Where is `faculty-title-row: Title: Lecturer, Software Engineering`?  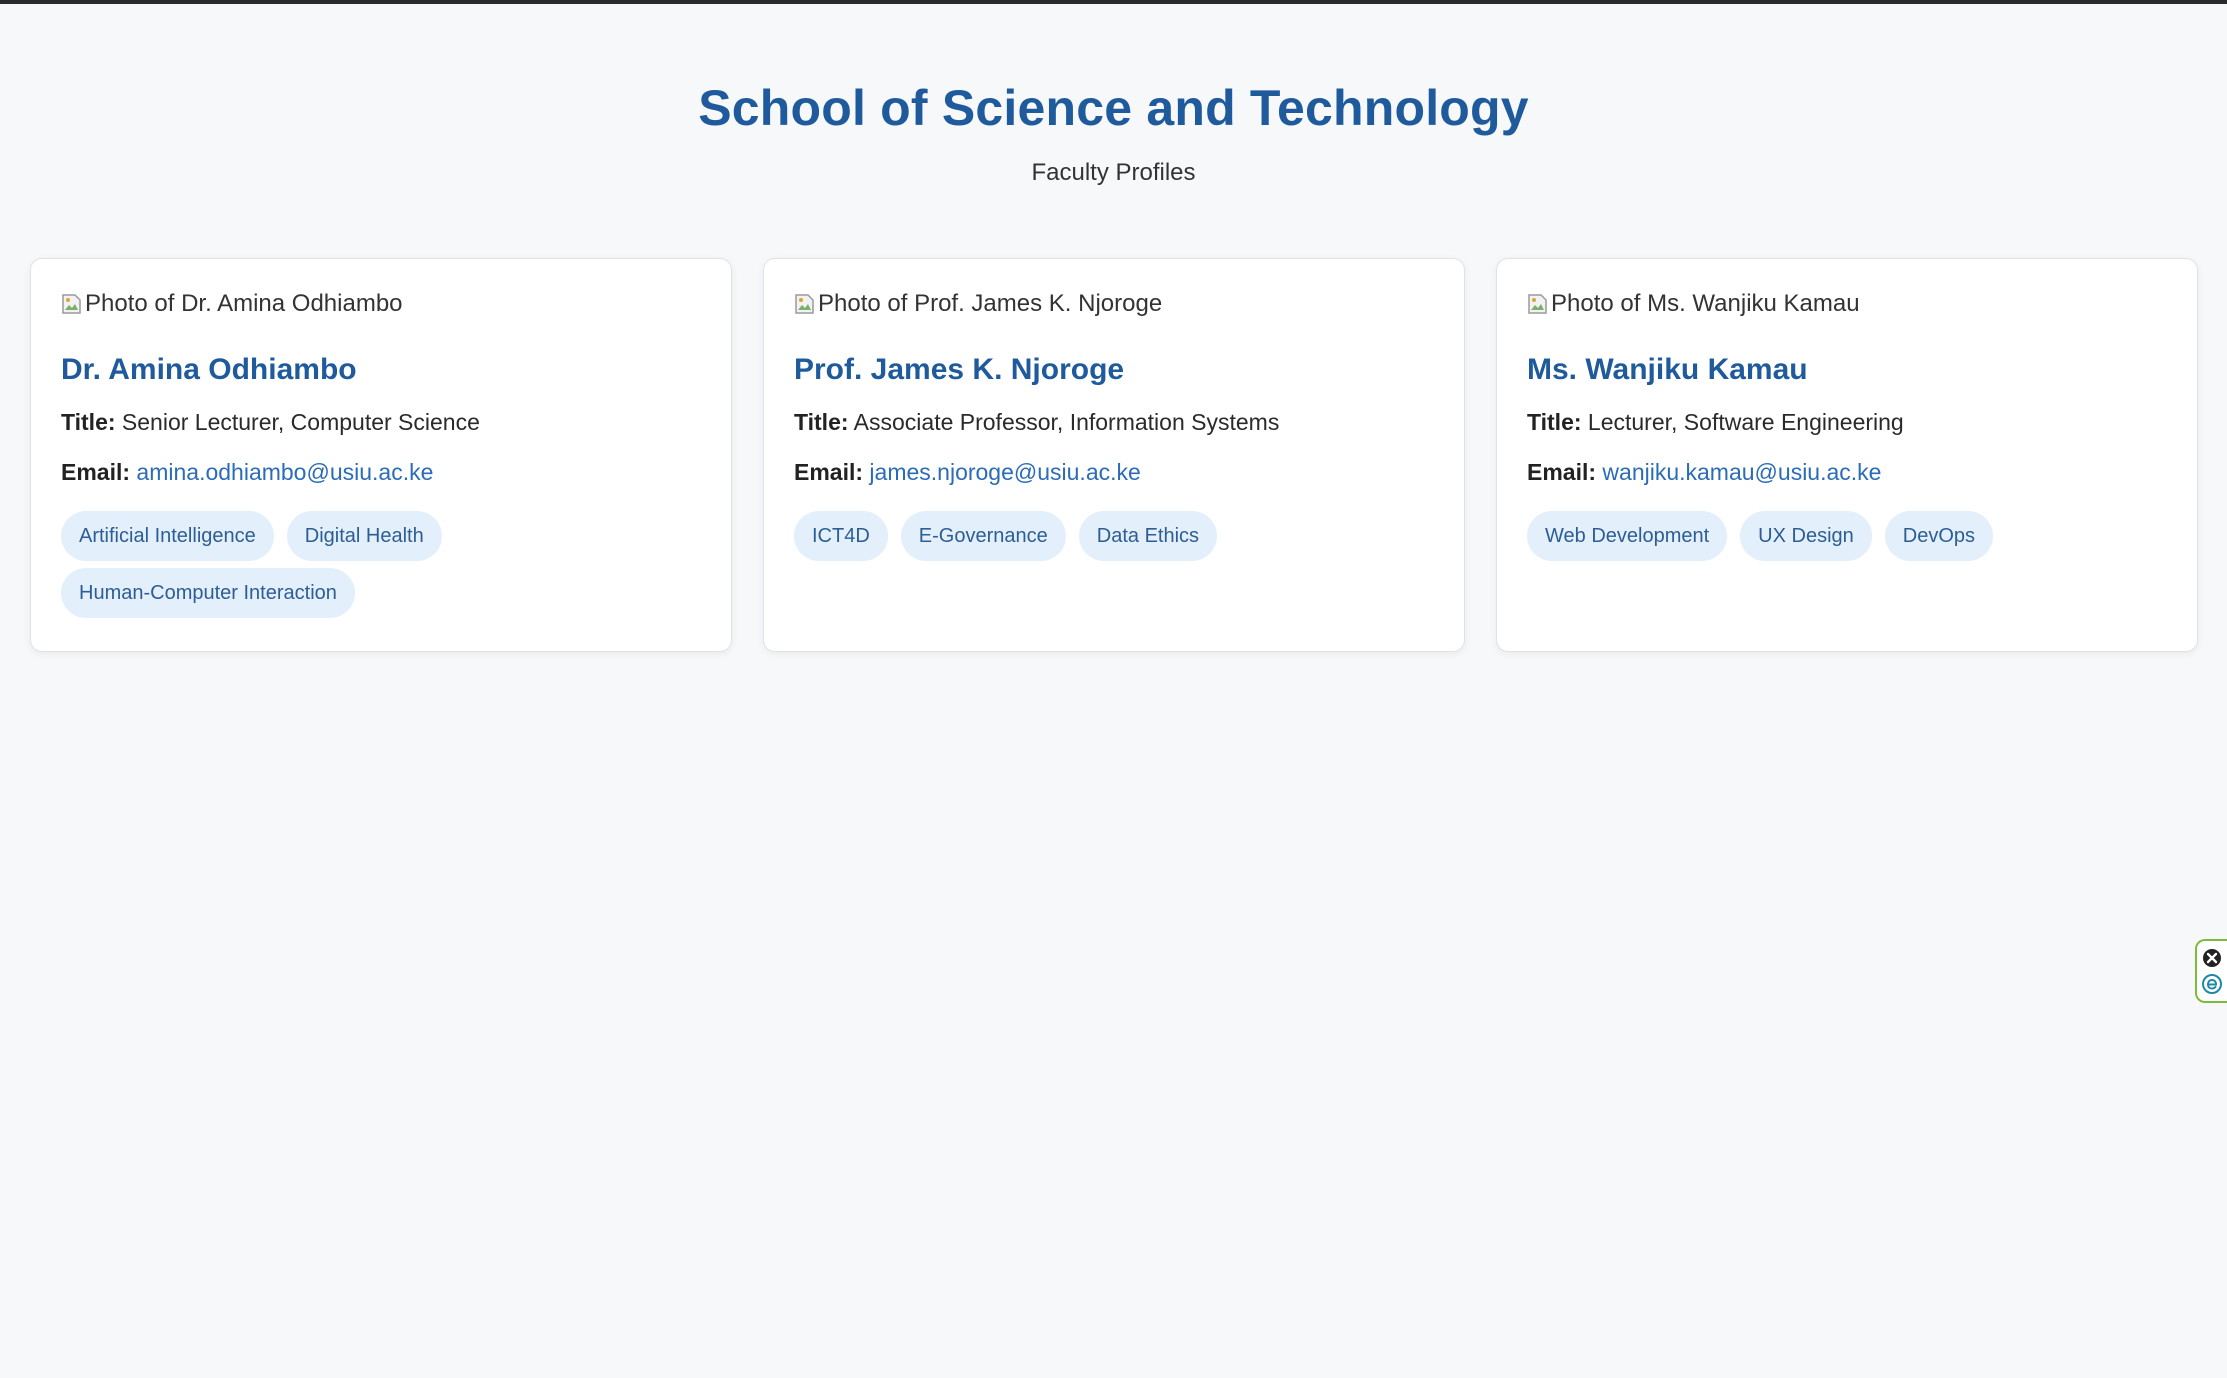 faculty-title-row: Title: Lecturer, Software Engineering is located at coordinates (1847, 422).